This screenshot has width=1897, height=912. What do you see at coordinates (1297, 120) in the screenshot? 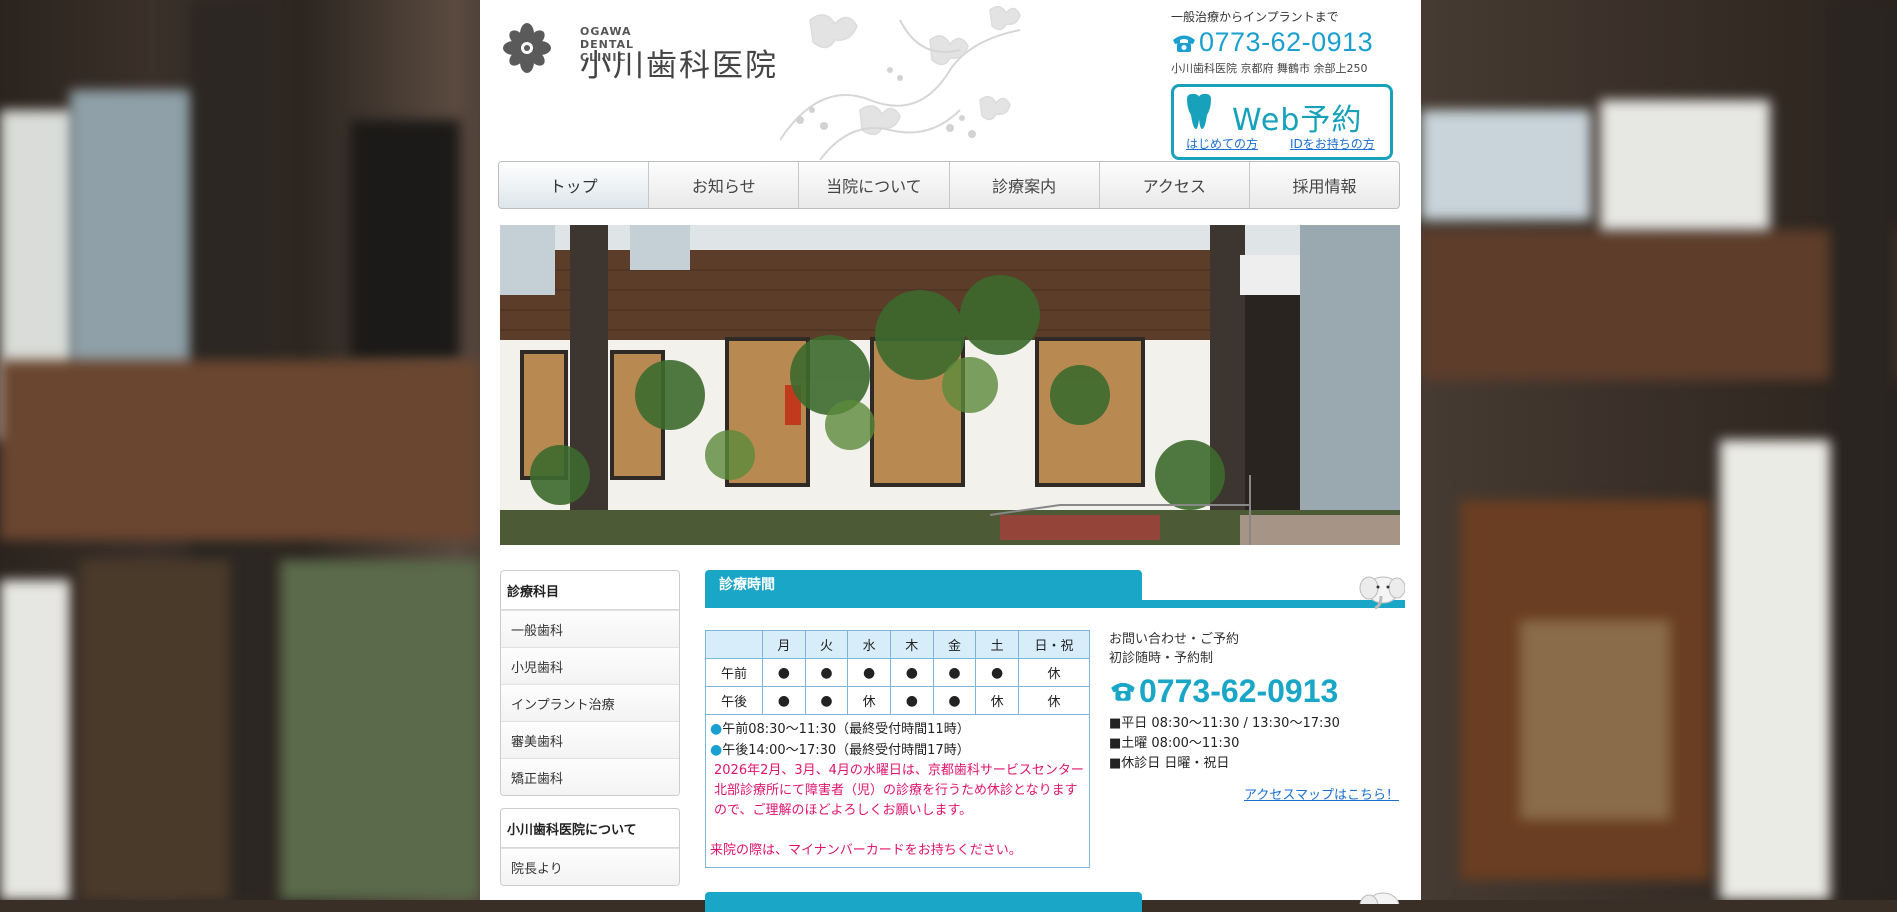
I see `web-reservation-title: Web予約` at bounding box center [1297, 120].